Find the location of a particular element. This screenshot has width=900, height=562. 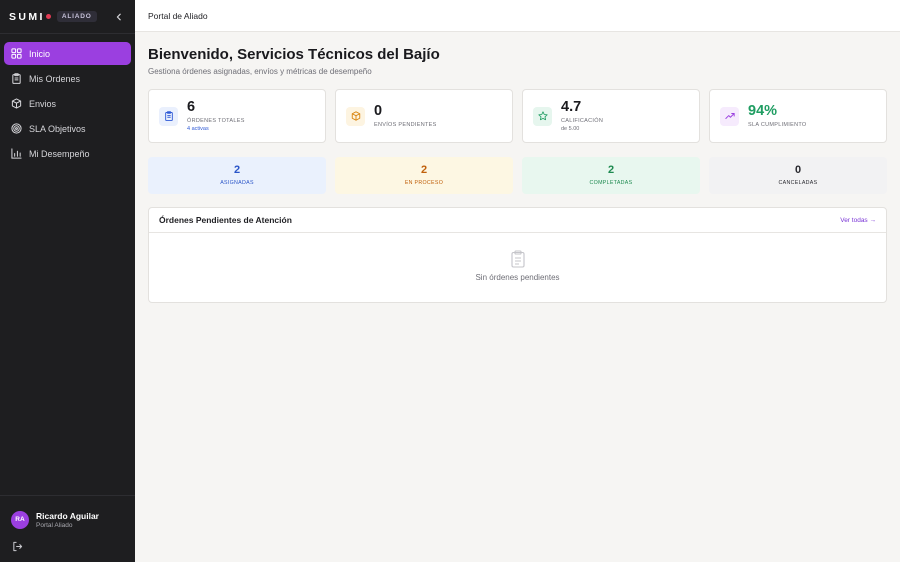

status-tile-en-proceso: 2 EN PROCESO is located at coordinates (424, 175).